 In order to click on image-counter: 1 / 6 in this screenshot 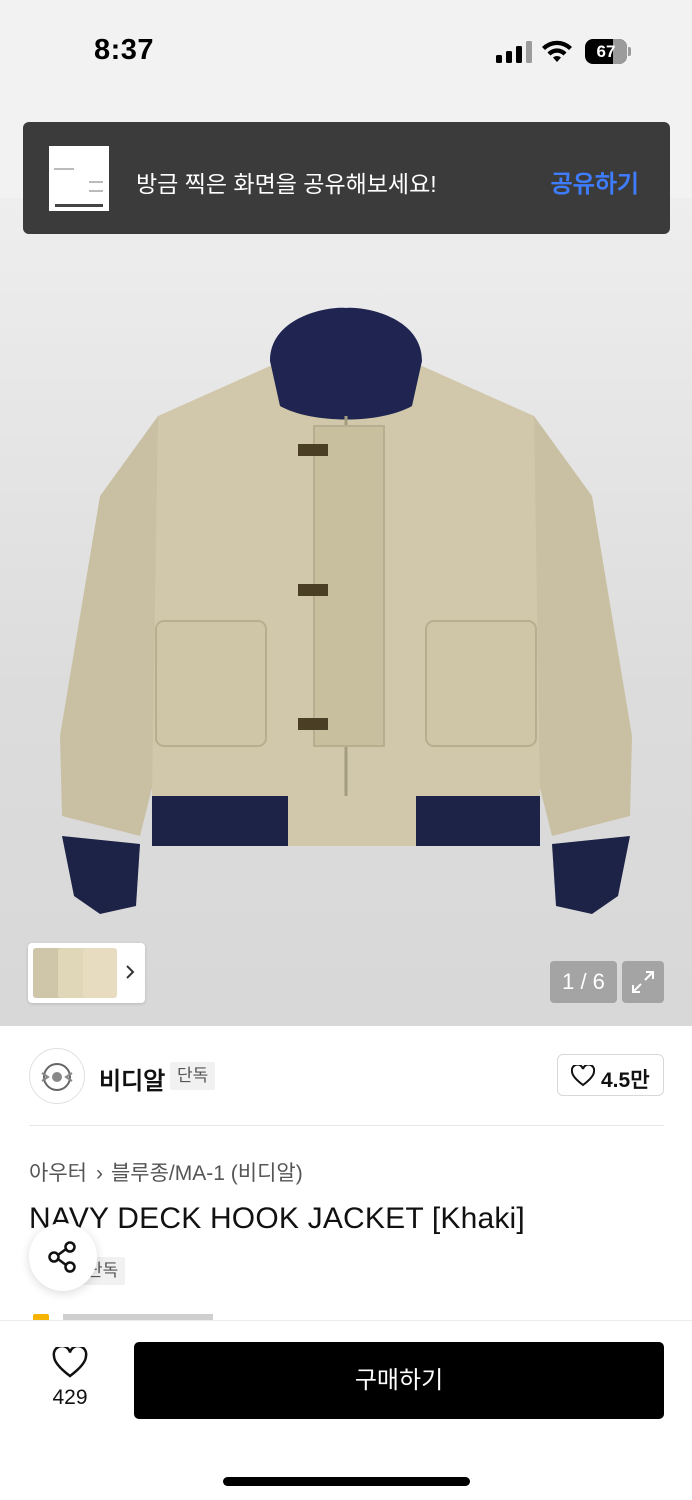, I will do `click(583, 982)`.